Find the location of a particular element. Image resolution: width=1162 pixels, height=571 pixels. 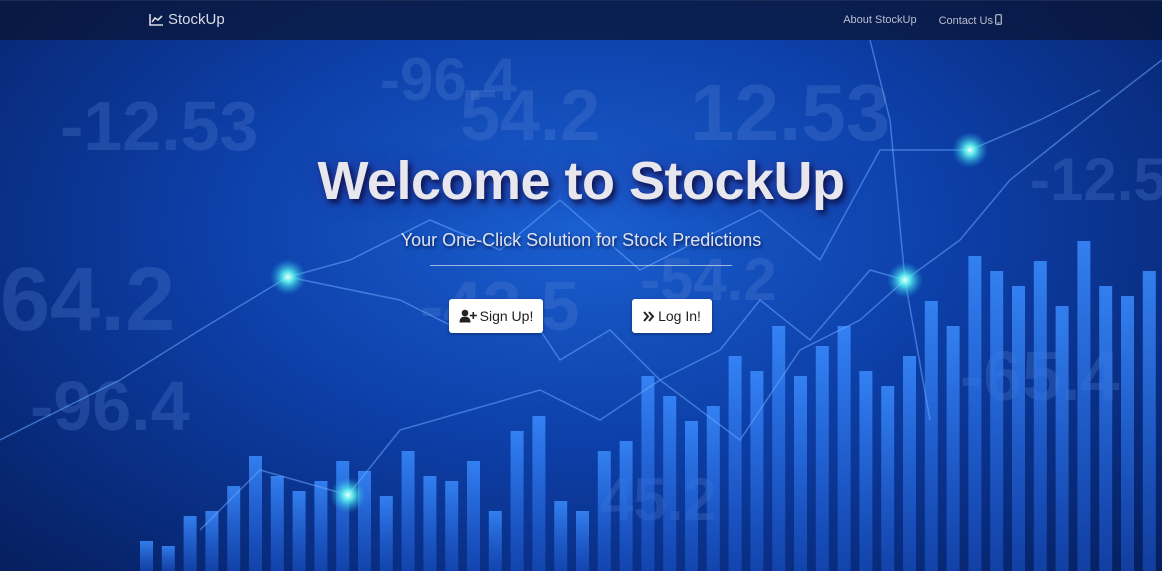

background-number: 12.53 is located at coordinates (790, 112).